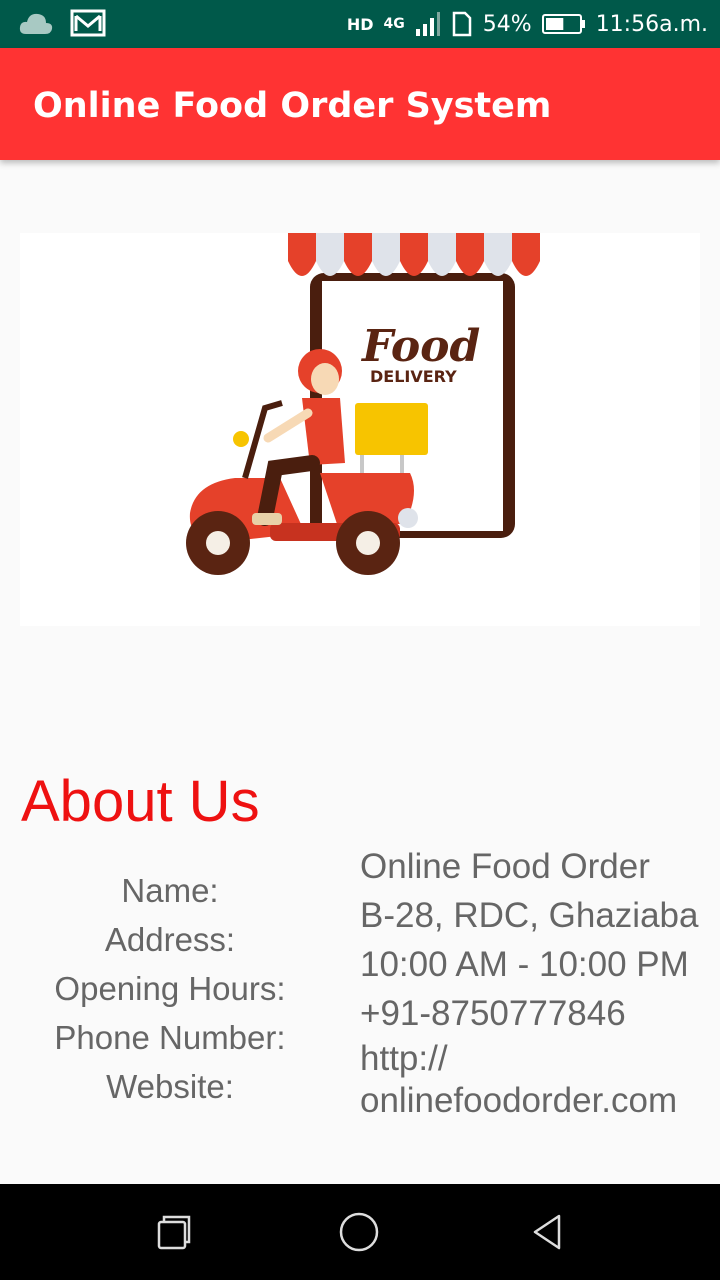 The height and width of the screenshot is (1280, 720). Describe the element at coordinates (530, 1013) in the screenshot. I see `phone-value: +91-8750777846` at that location.